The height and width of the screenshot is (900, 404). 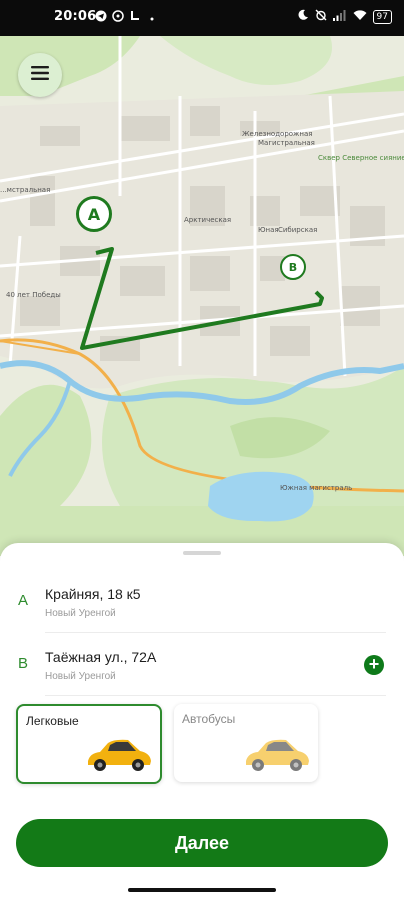 I want to click on category-label: Автобусы, so click(x=209, y=719).